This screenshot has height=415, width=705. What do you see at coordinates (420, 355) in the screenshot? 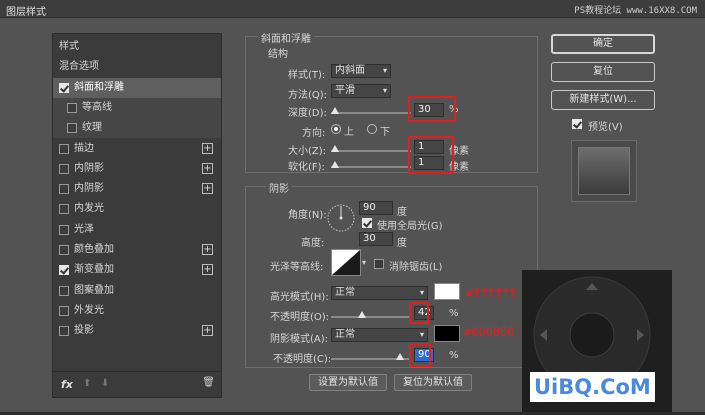
I see `highlight-box-shadow-opacity` at bounding box center [420, 355].